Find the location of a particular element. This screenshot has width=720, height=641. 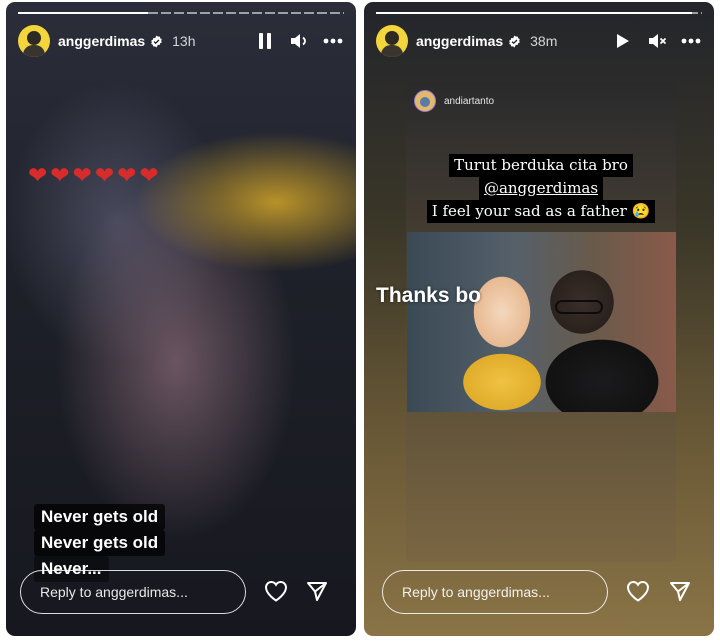

story-header: anggerdimas 38m is located at coordinates (539, 41).